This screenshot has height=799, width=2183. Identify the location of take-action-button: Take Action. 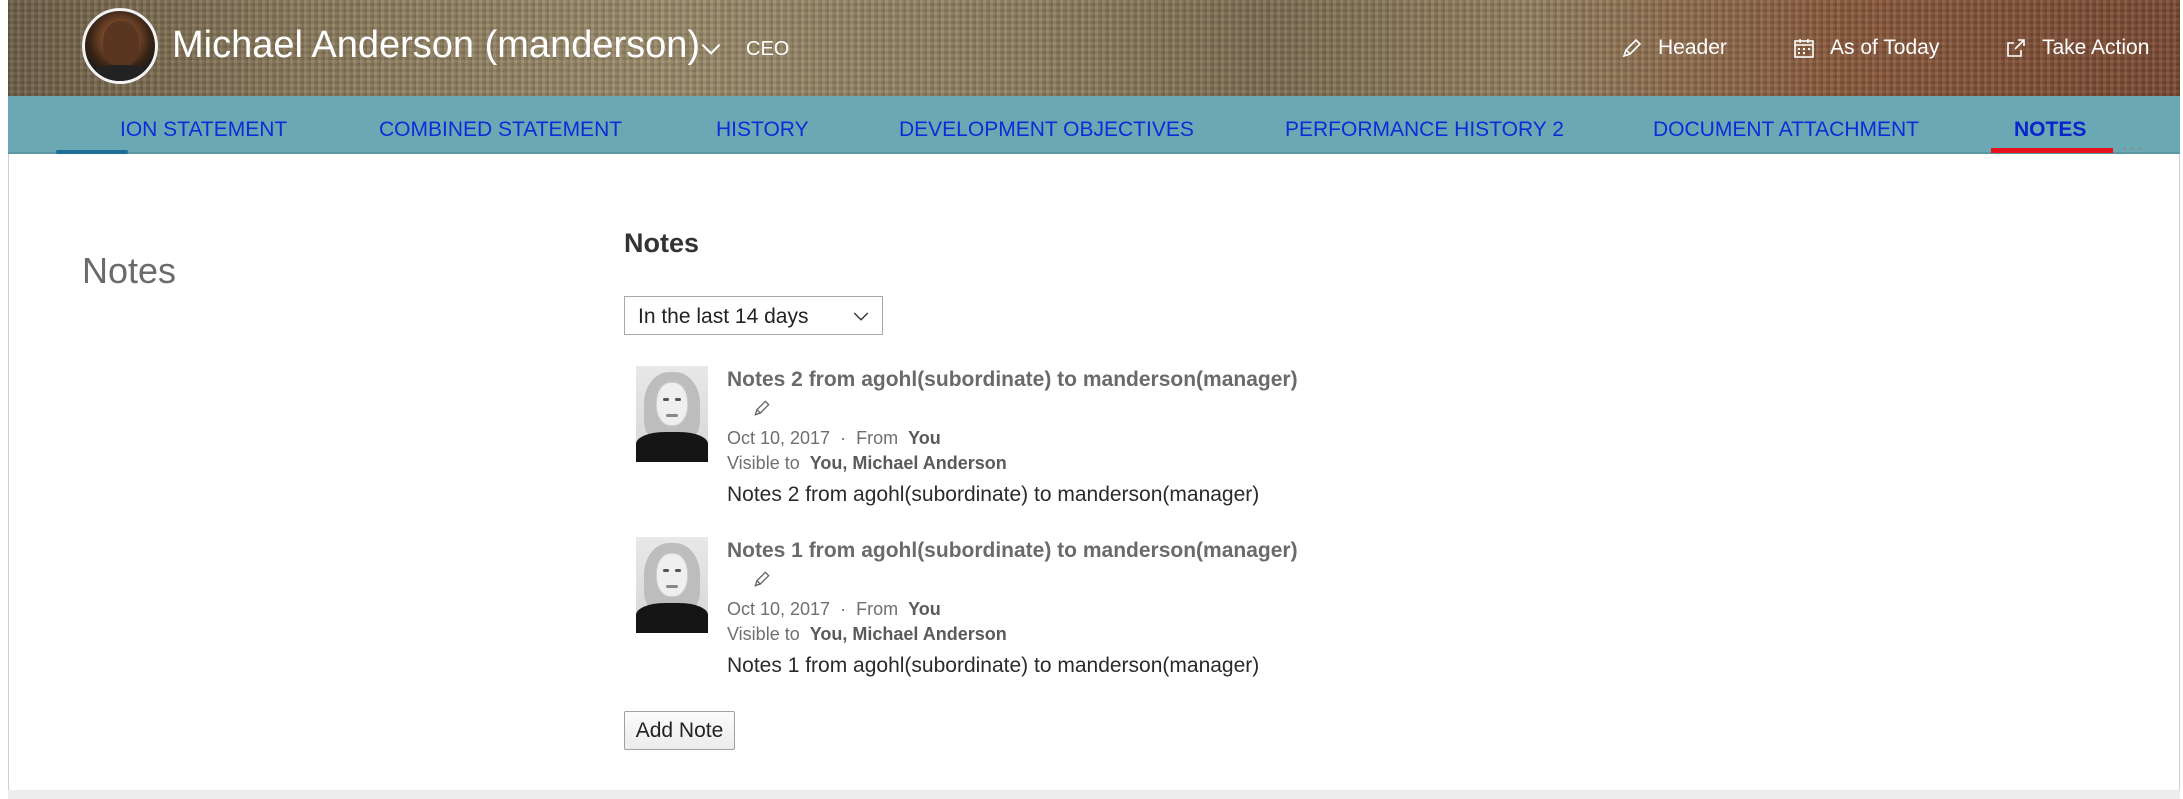
(2076, 48).